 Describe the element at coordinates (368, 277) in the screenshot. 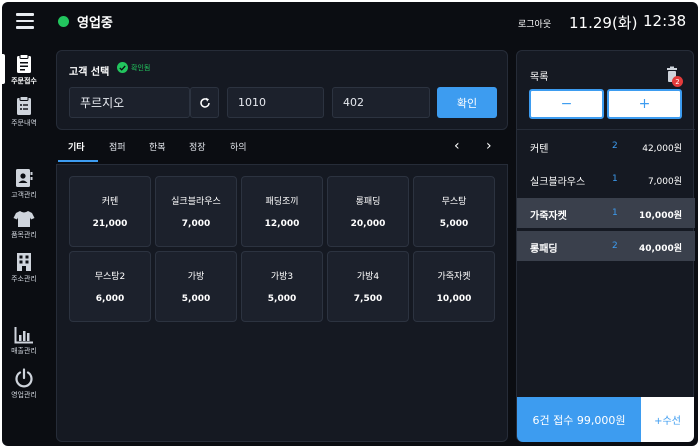

I see `product-name: 가방4` at that location.